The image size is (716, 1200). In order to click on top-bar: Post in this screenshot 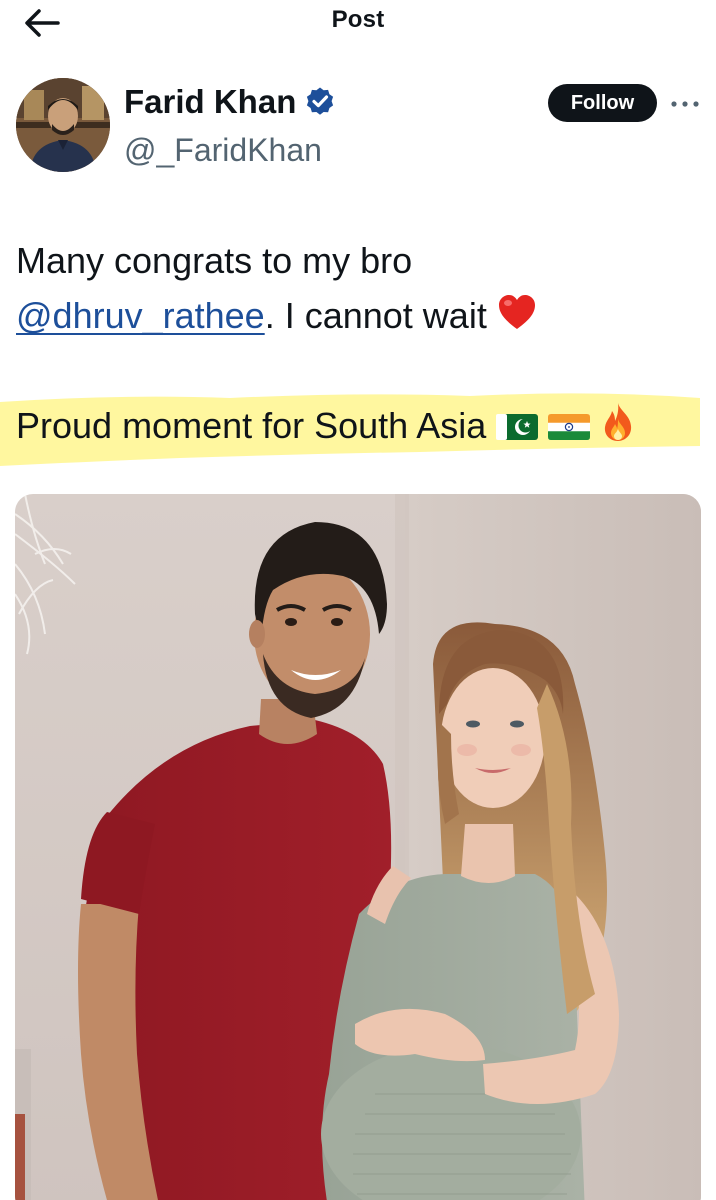, I will do `click(358, 22)`.